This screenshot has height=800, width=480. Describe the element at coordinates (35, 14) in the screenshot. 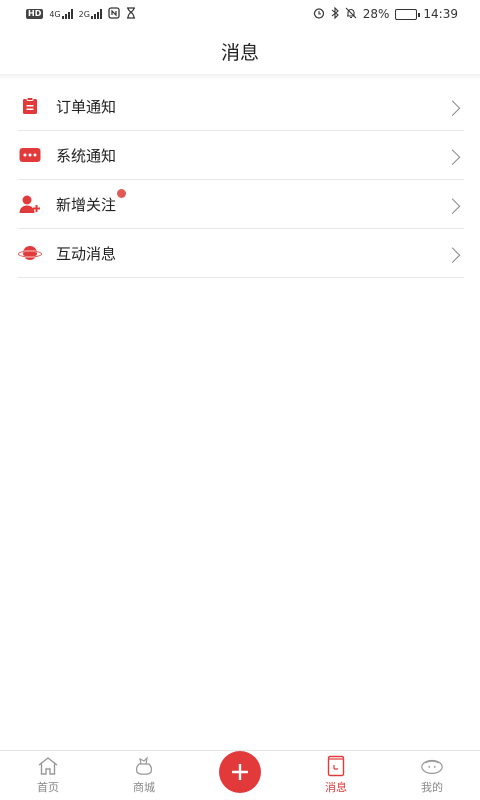

I see `hd-indicator: HD` at that location.